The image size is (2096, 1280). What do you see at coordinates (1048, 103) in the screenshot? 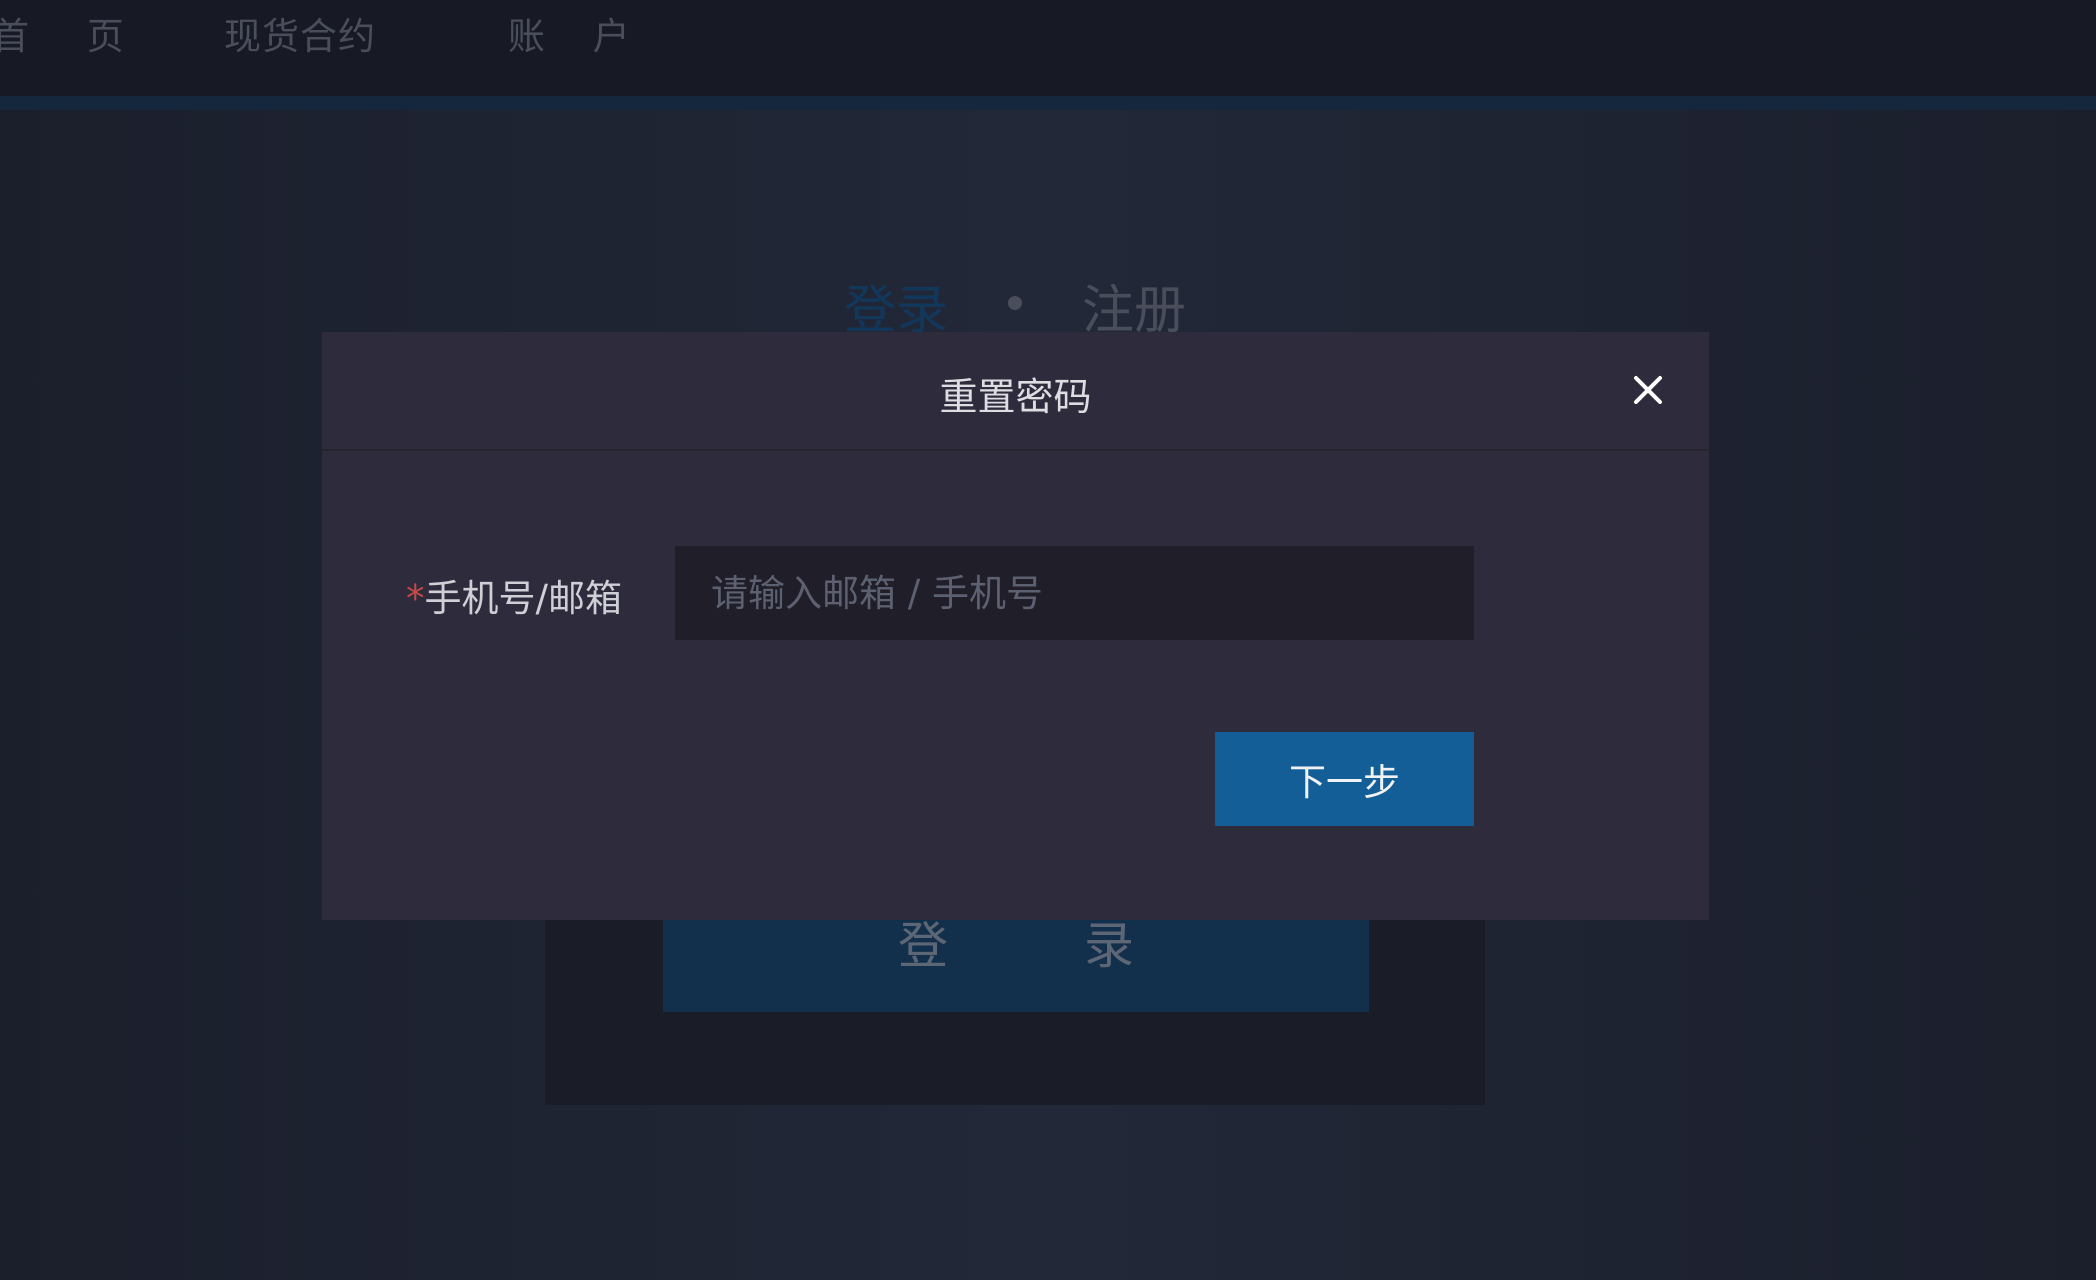
I see `top-bar-divider` at bounding box center [1048, 103].